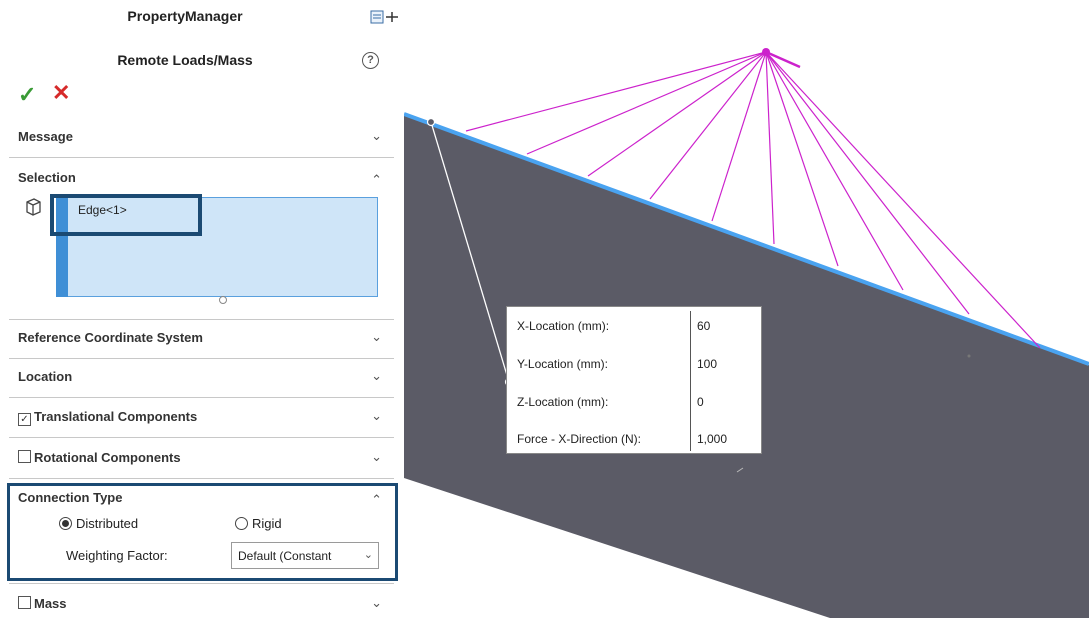  I want to click on callout-label: X-Location (mm):, so click(563, 326).